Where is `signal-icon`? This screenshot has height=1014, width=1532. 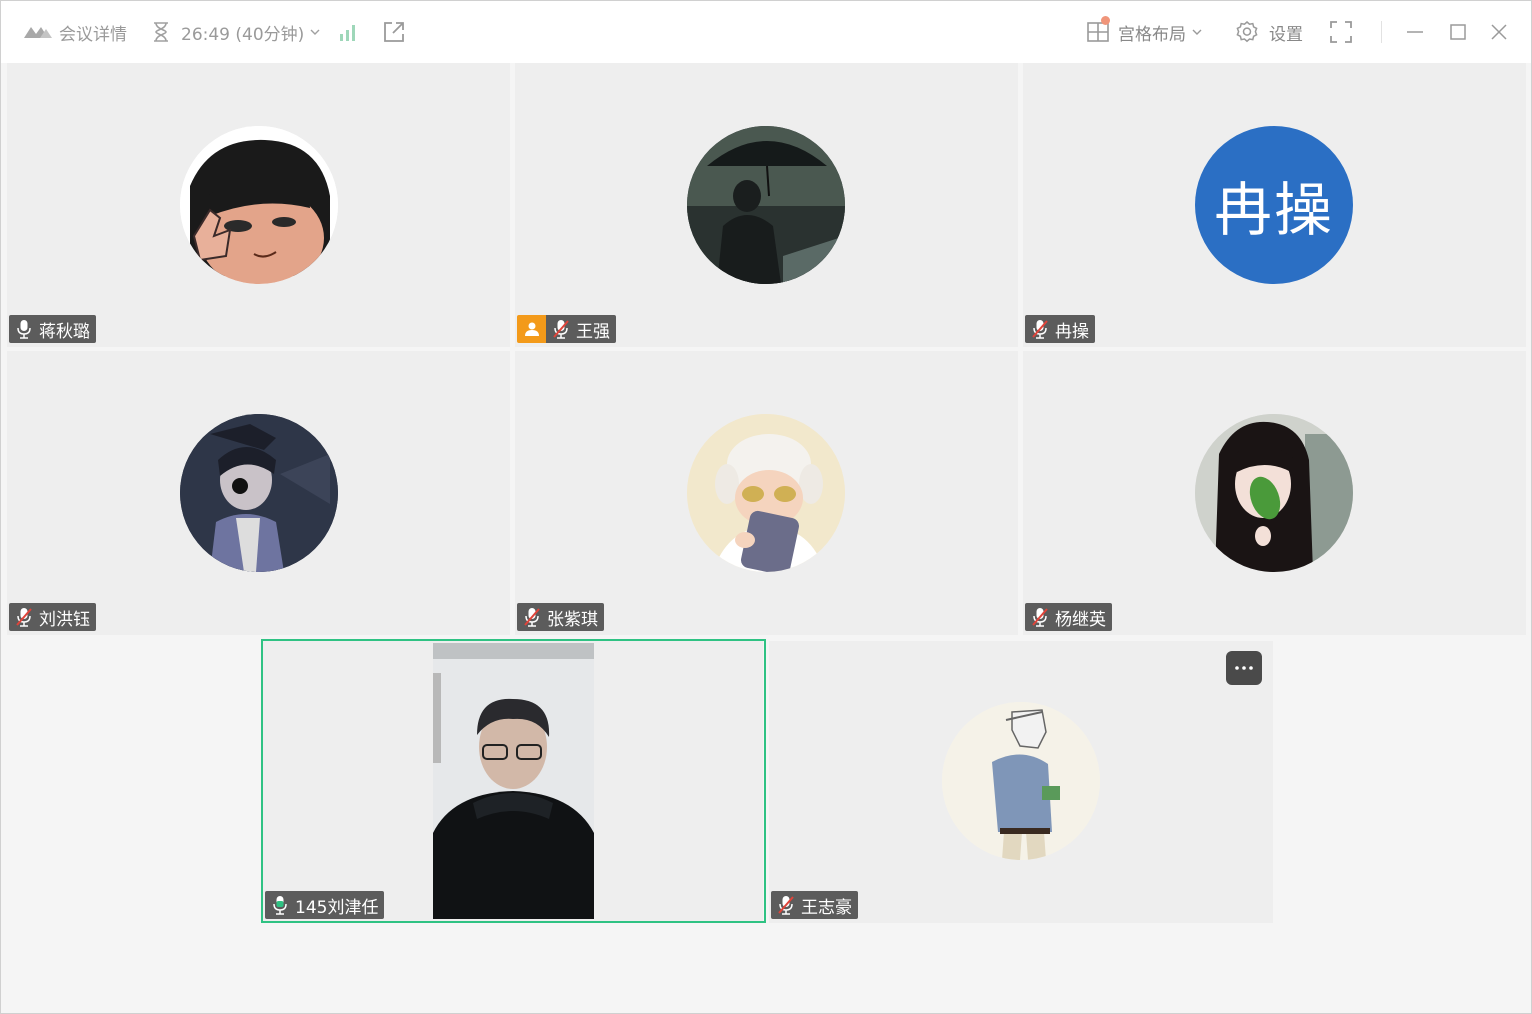
signal-icon is located at coordinates (347, 33).